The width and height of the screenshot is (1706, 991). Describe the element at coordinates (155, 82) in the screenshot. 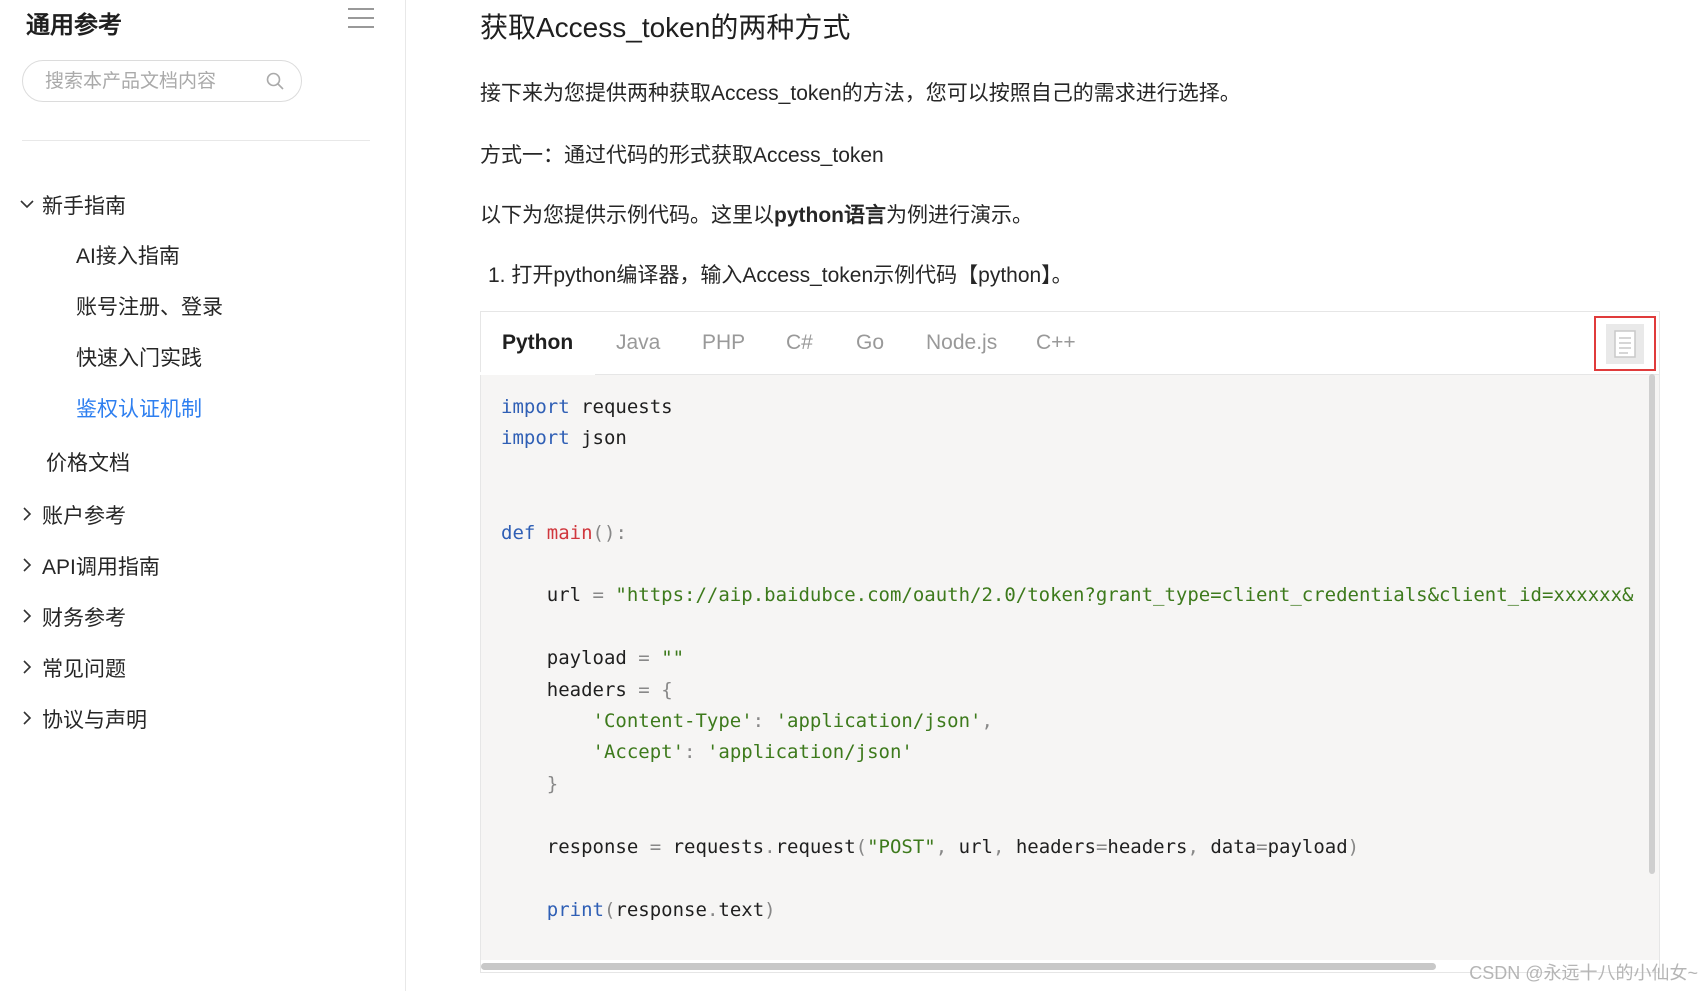

I see `search-input` at that location.